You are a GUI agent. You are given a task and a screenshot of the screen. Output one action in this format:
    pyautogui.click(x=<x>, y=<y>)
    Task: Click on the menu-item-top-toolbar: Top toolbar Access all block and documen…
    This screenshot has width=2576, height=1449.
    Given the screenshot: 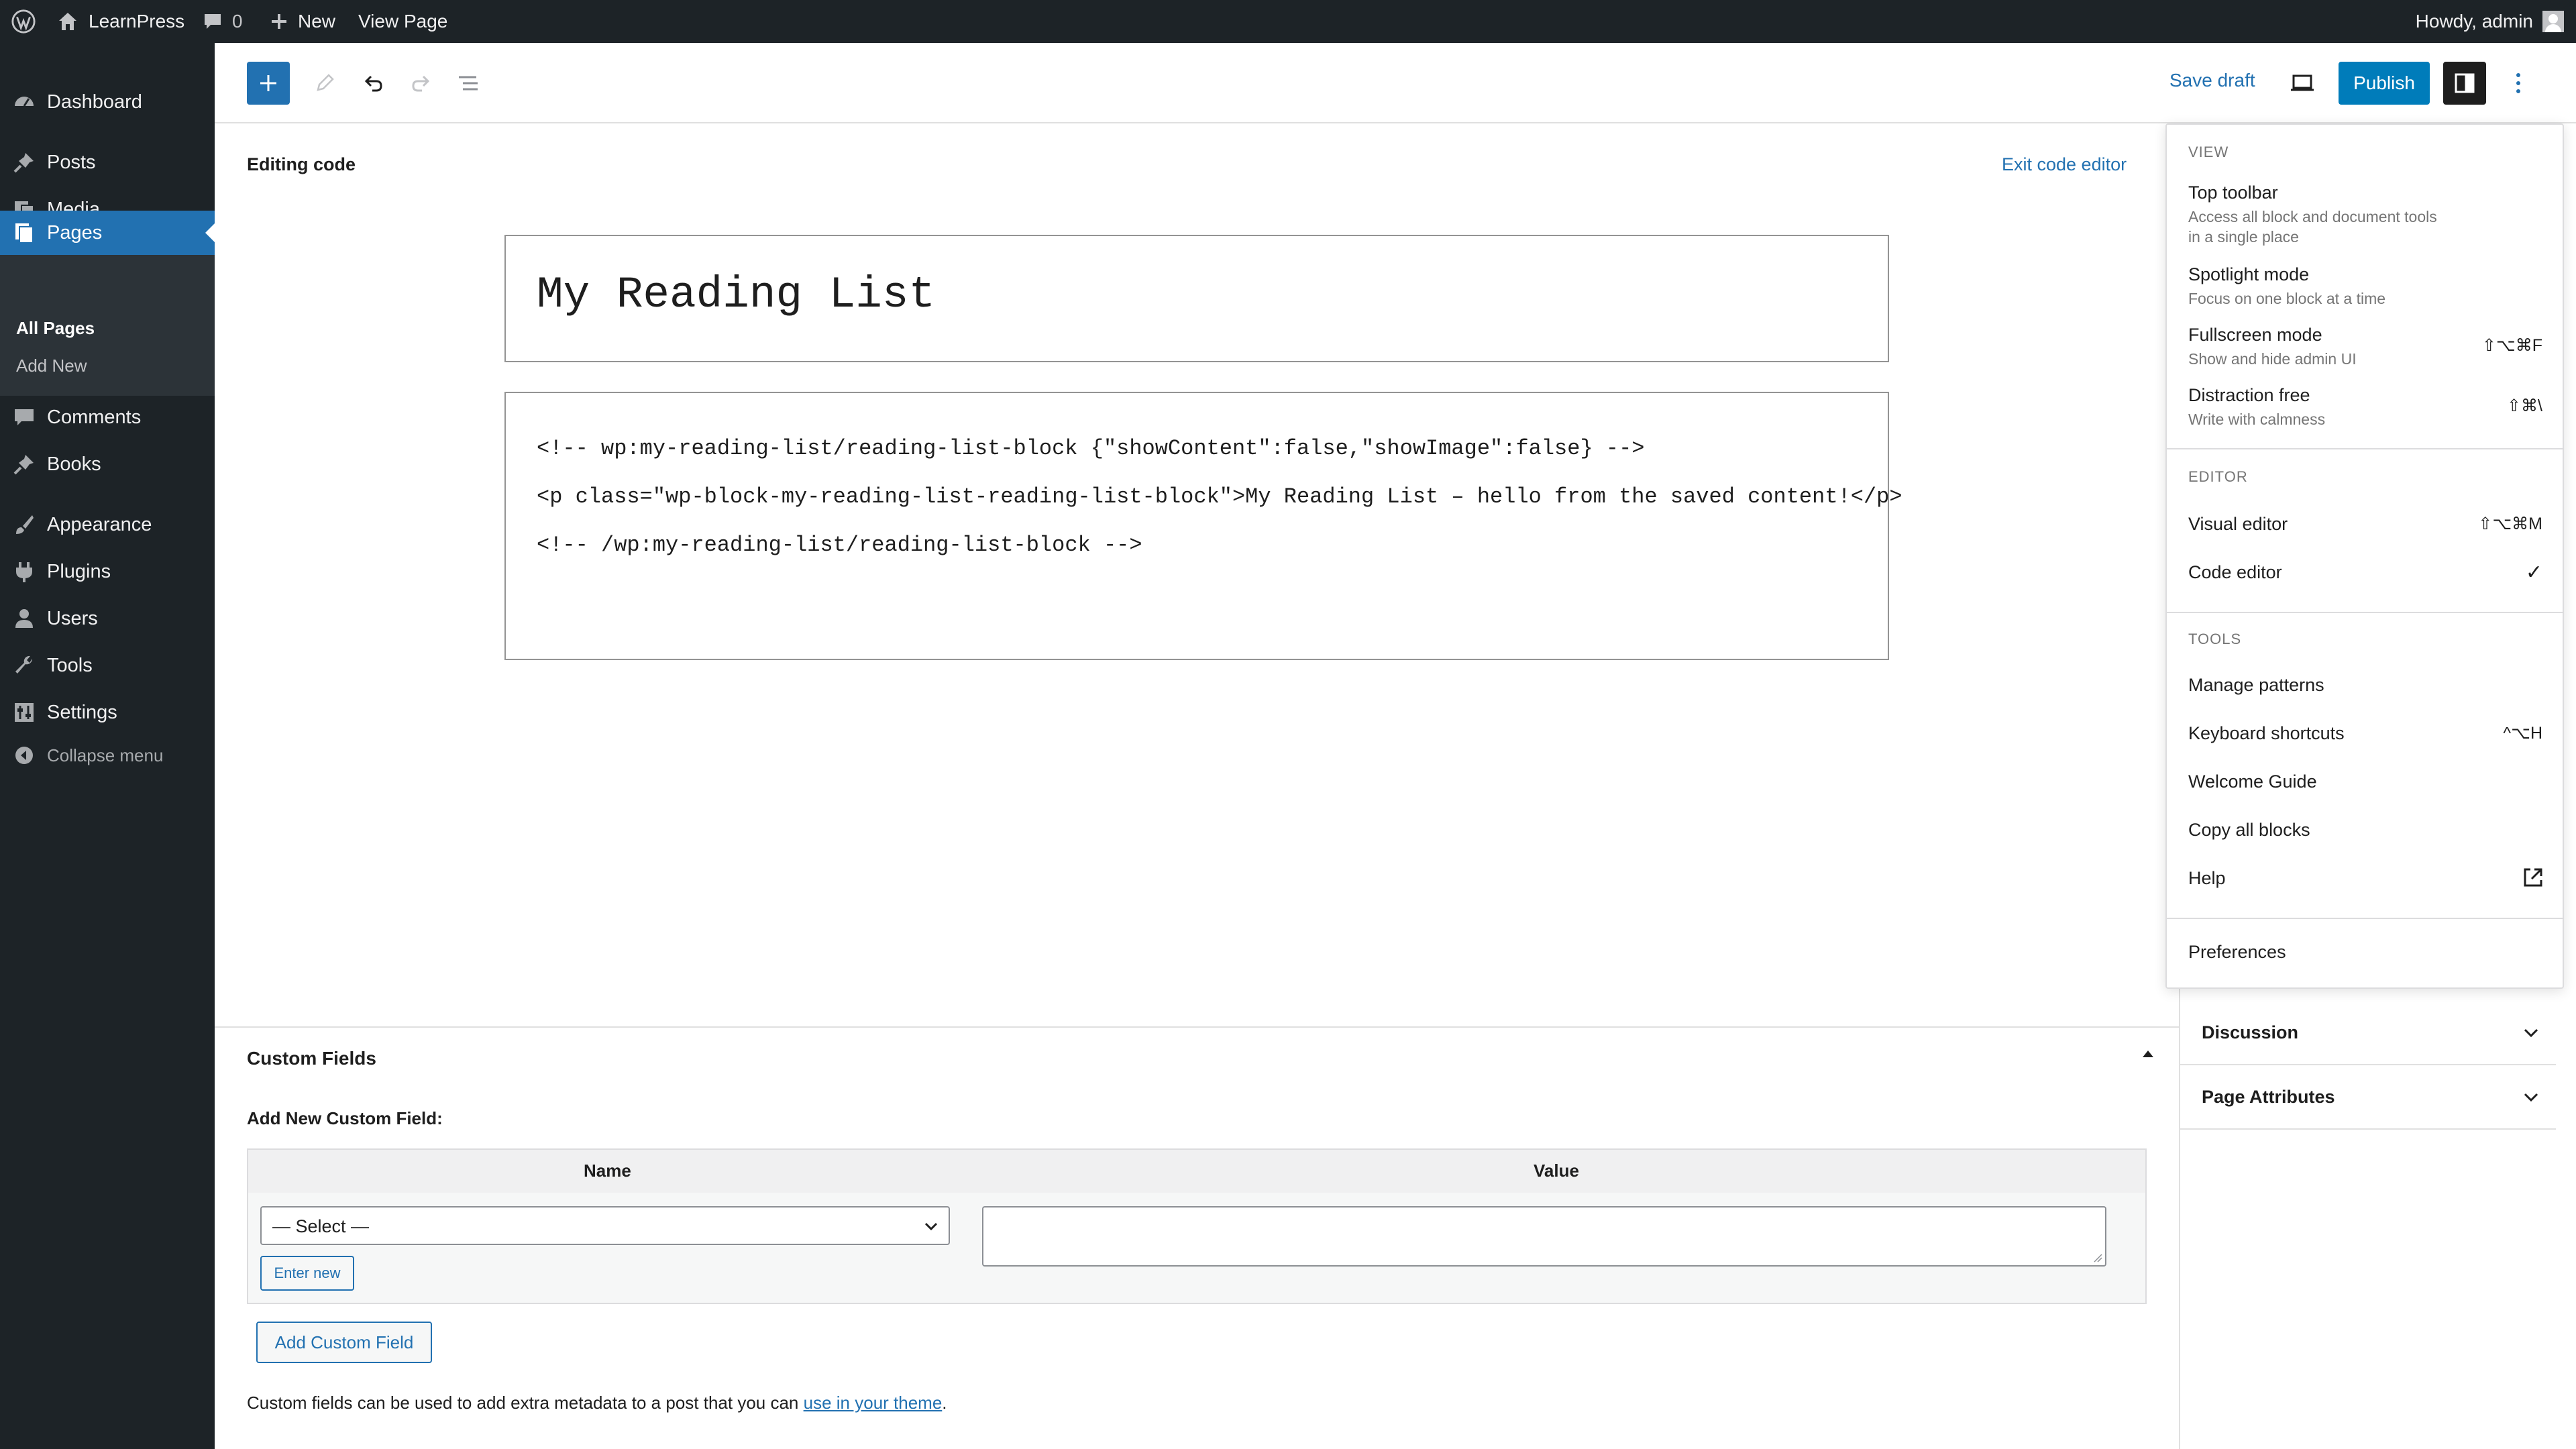 What is the action you would take?
    pyautogui.click(x=2365, y=216)
    